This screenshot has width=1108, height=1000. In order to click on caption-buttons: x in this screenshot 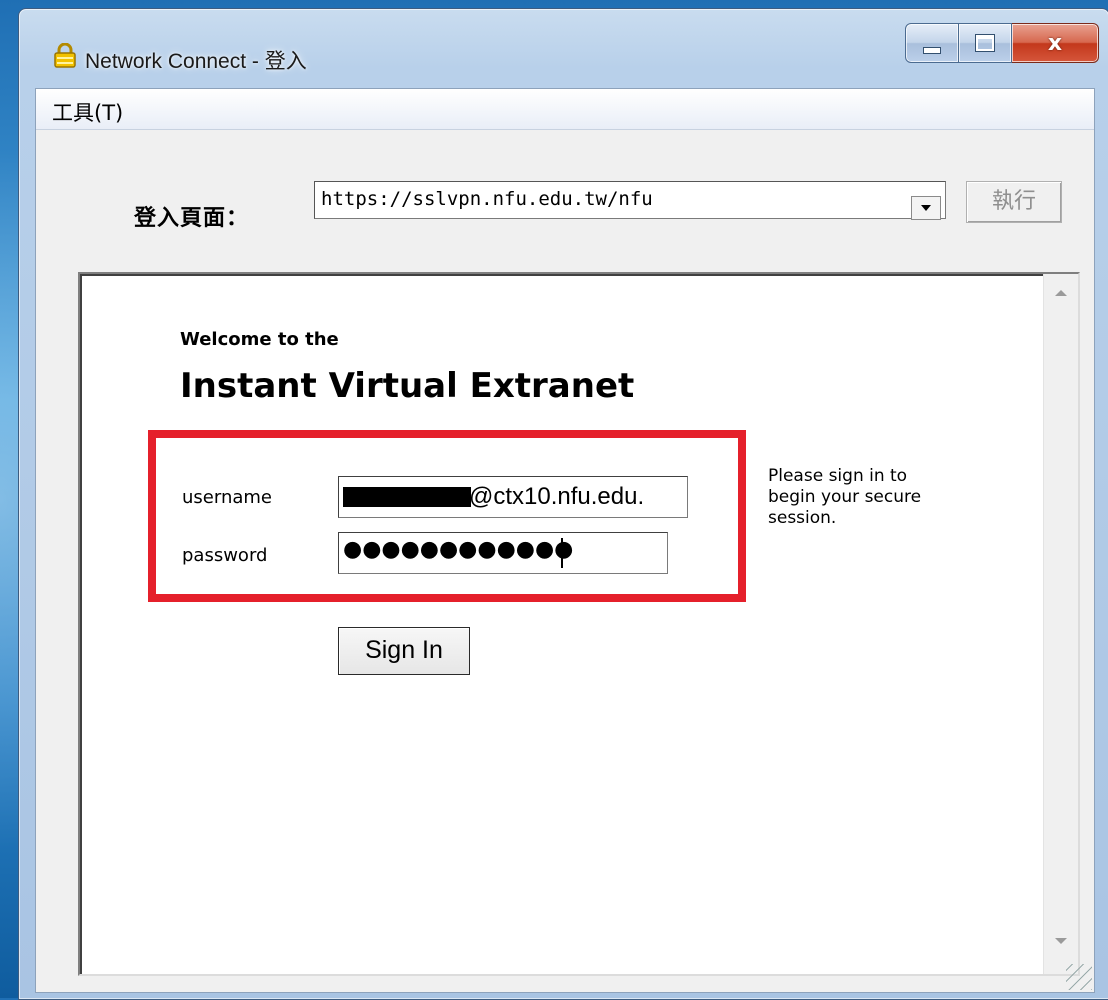, I will do `click(1002, 43)`.